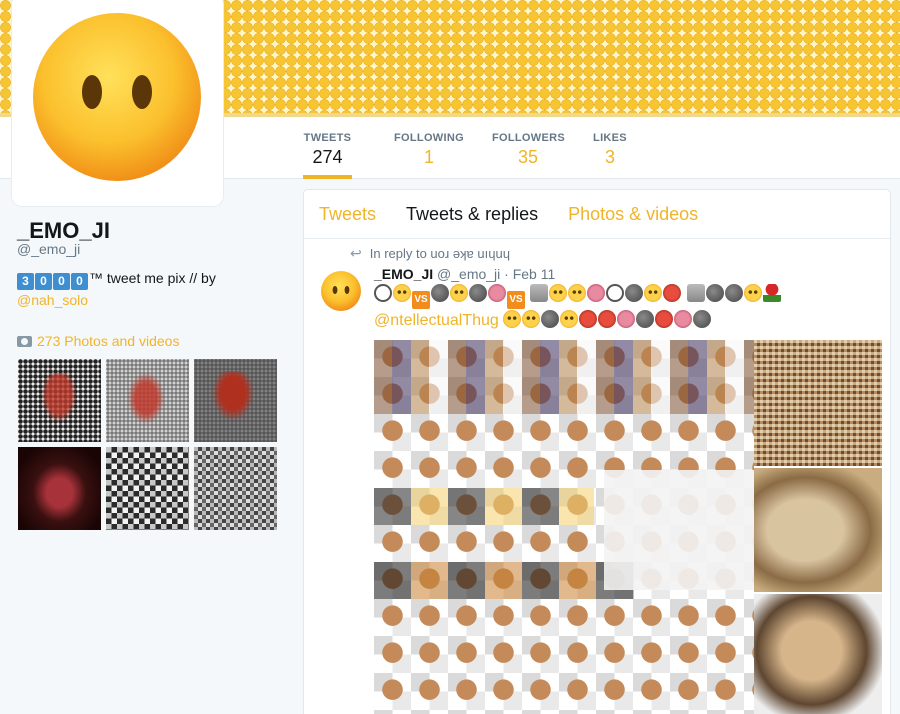 The image size is (900, 714). I want to click on stat-value: 274, so click(327, 157).